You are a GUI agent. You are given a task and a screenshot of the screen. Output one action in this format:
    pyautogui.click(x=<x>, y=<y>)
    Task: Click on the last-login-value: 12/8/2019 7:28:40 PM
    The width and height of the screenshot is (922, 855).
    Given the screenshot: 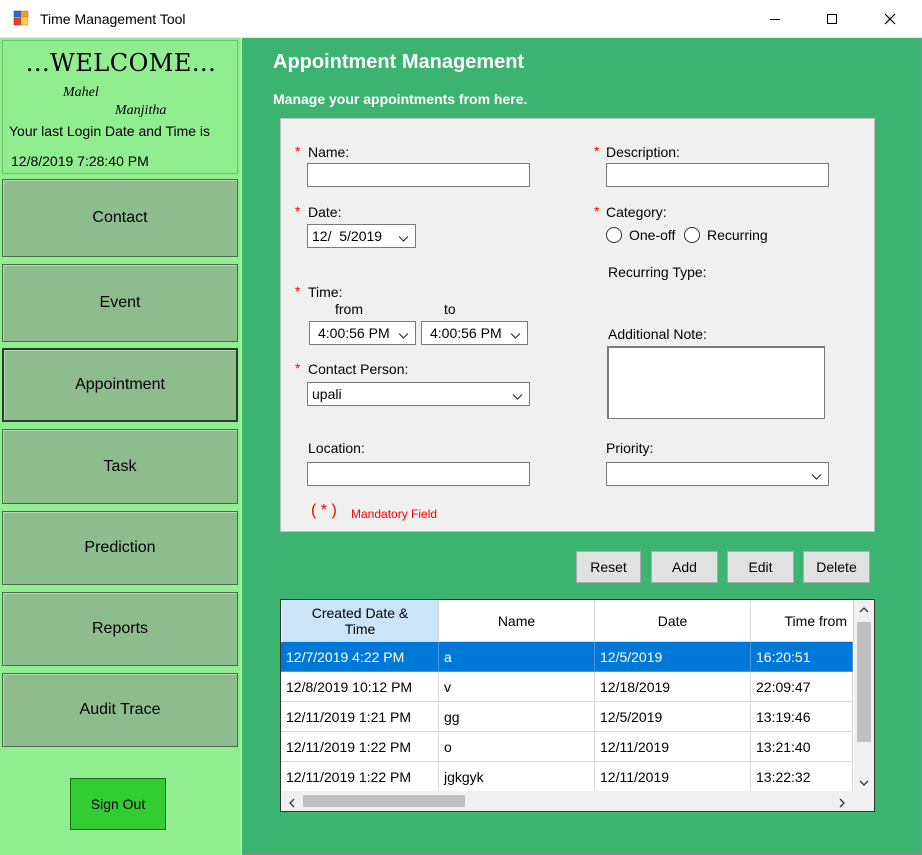 What is the action you would take?
    pyautogui.click(x=80, y=161)
    